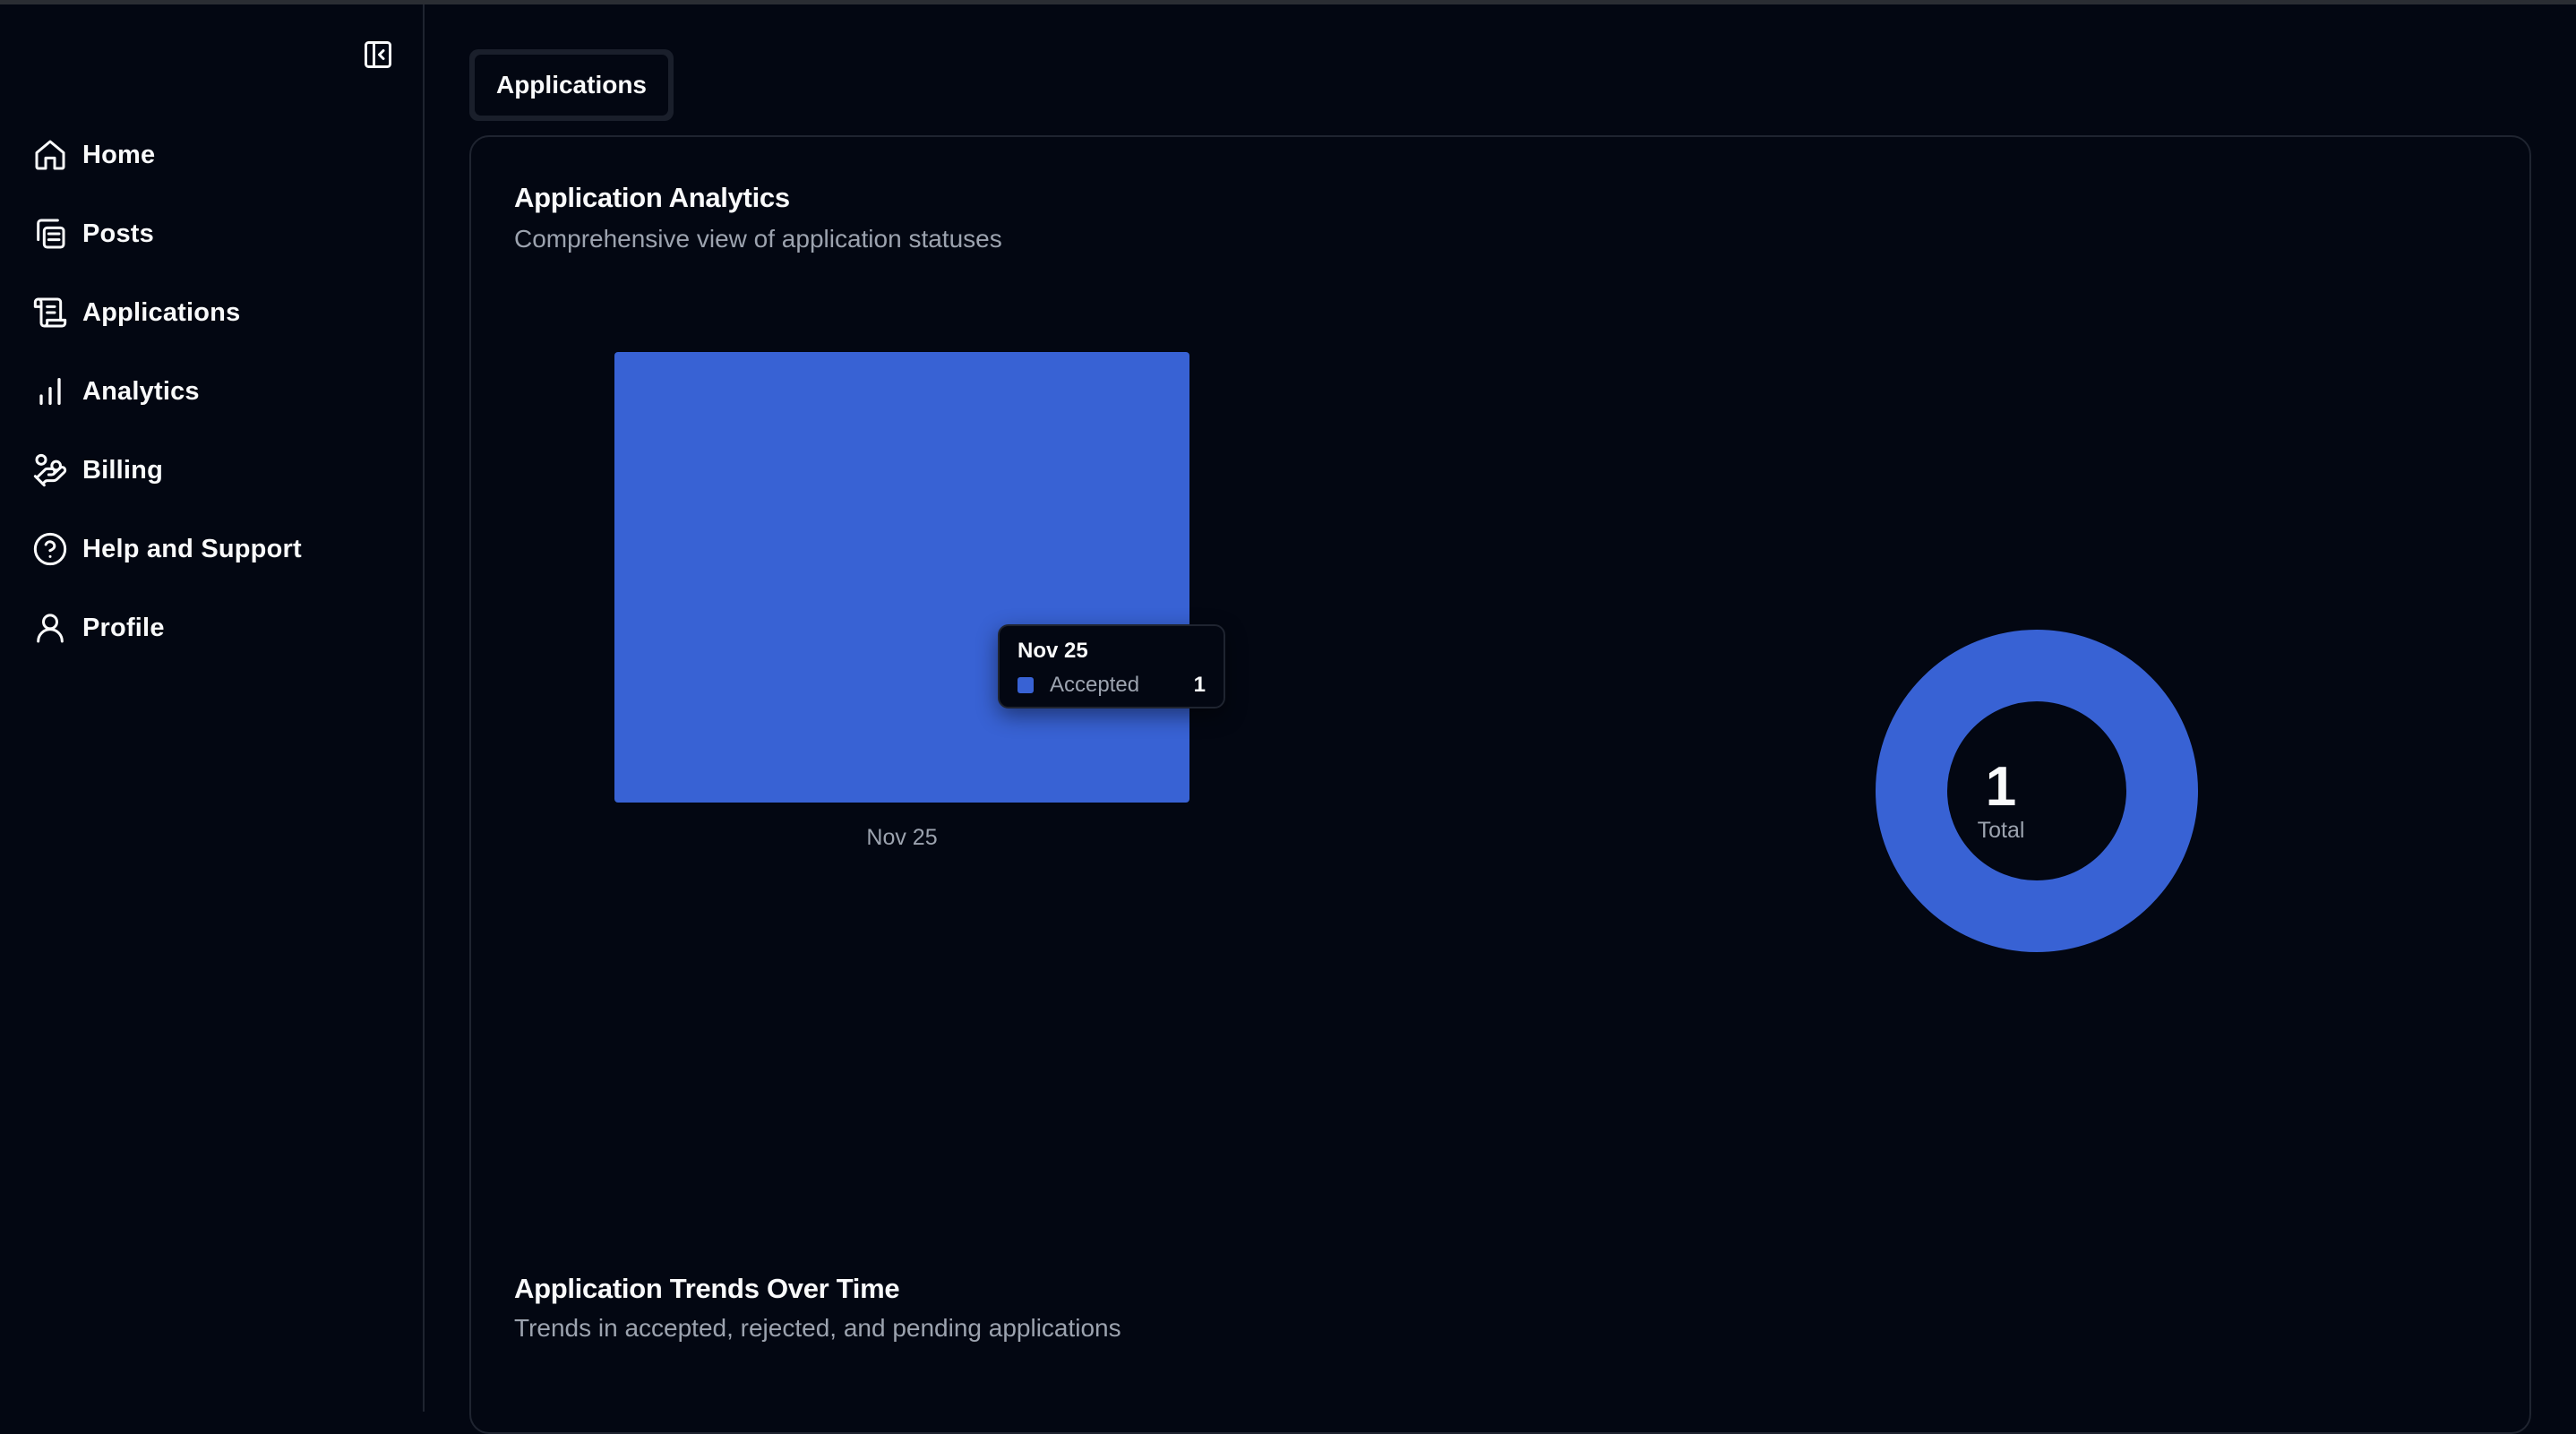 The image size is (2576, 1434). What do you see at coordinates (209, 155) in the screenshot?
I see `sidebar-item-home: Home` at bounding box center [209, 155].